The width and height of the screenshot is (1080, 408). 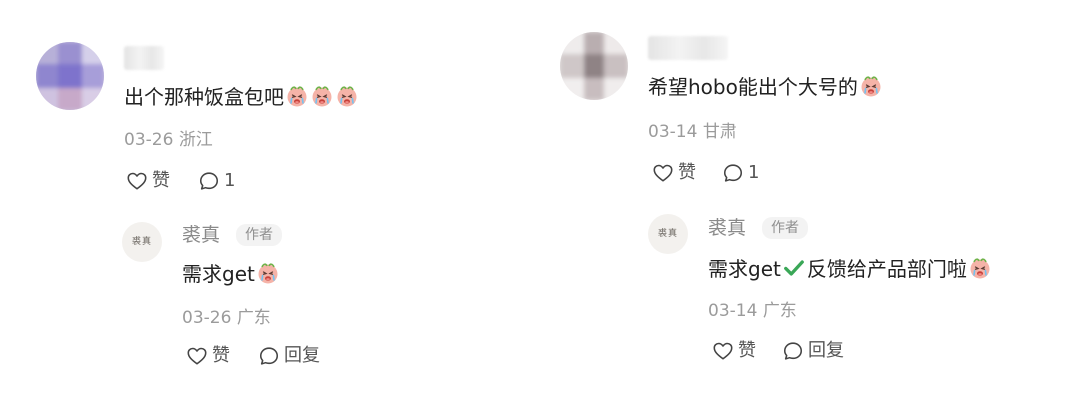 I want to click on reply-text: 需求get 反馈给产品部门啦, so click(x=850, y=269).